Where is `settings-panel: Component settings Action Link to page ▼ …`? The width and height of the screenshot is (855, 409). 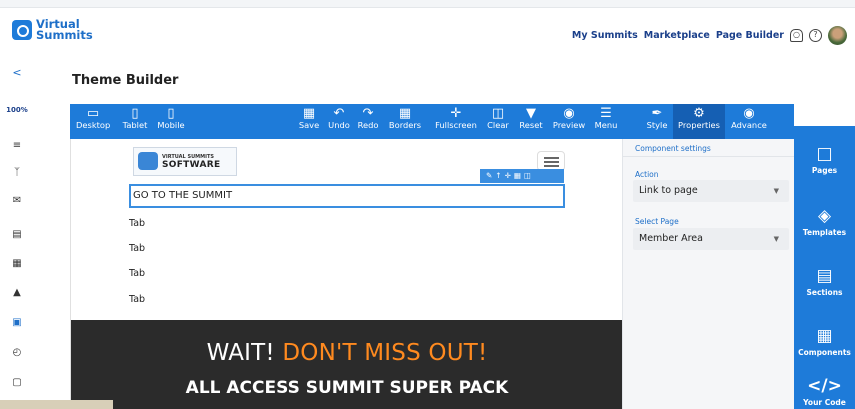
settings-panel: Component settings Action Link to page ▼ … is located at coordinates (708, 274).